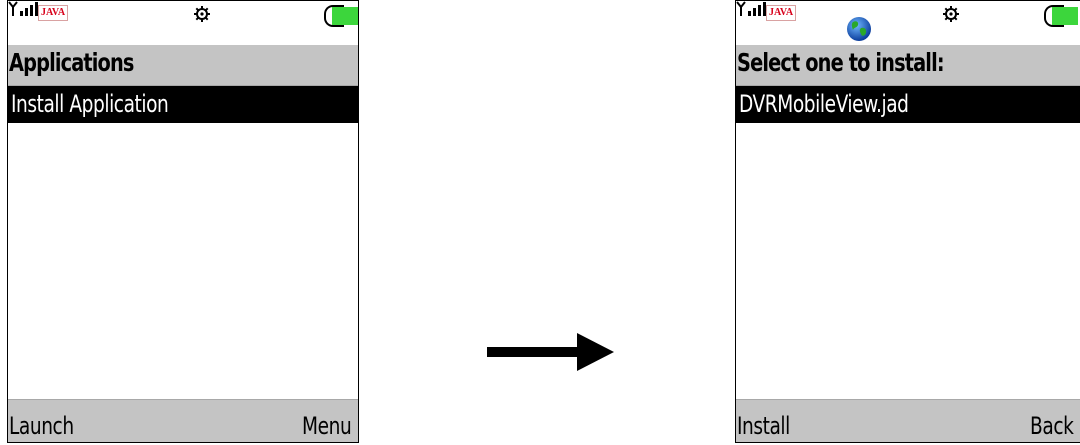 Image resolution: width=1080 pixels, height=445 pixels. Describe the element at coordinates (841, 62) in the screenshot. I see `page-title: Select one to install:` at that location.